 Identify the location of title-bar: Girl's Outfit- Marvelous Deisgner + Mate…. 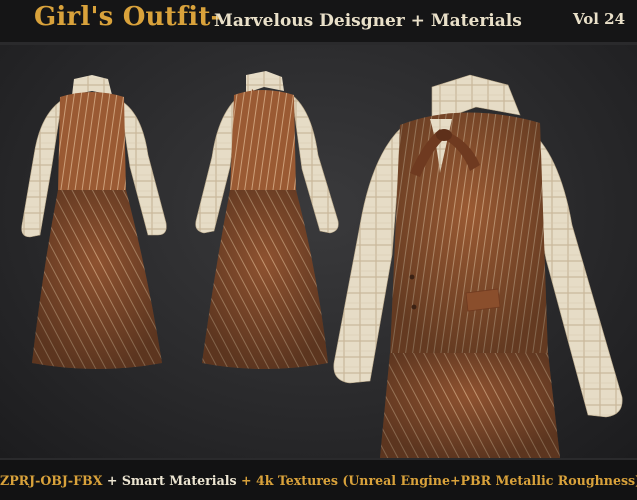
(318, 22).